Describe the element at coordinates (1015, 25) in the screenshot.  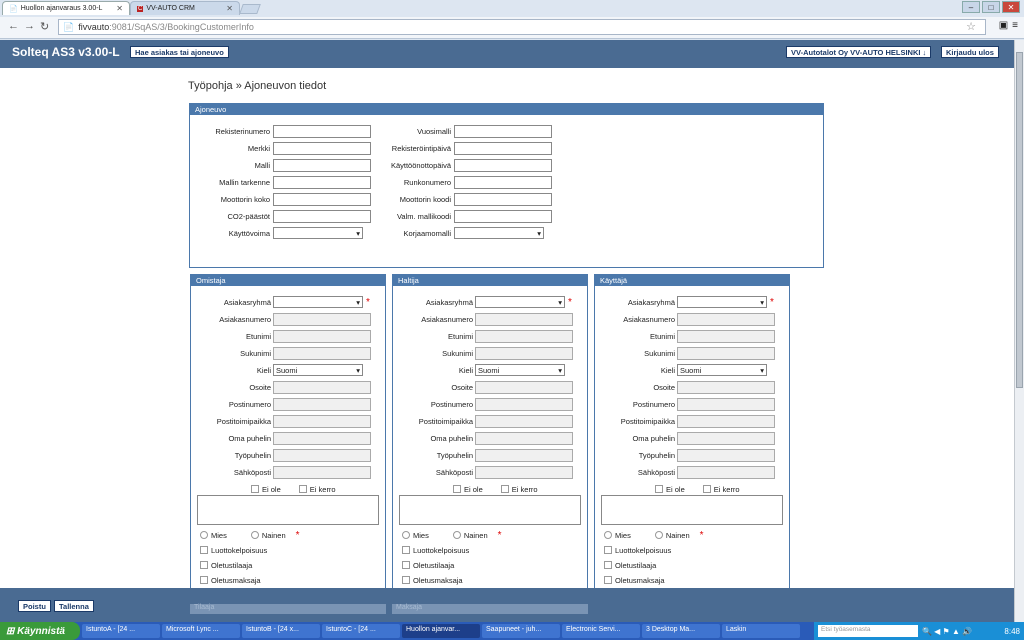
I see `wrench-icon: ≡` at that location.